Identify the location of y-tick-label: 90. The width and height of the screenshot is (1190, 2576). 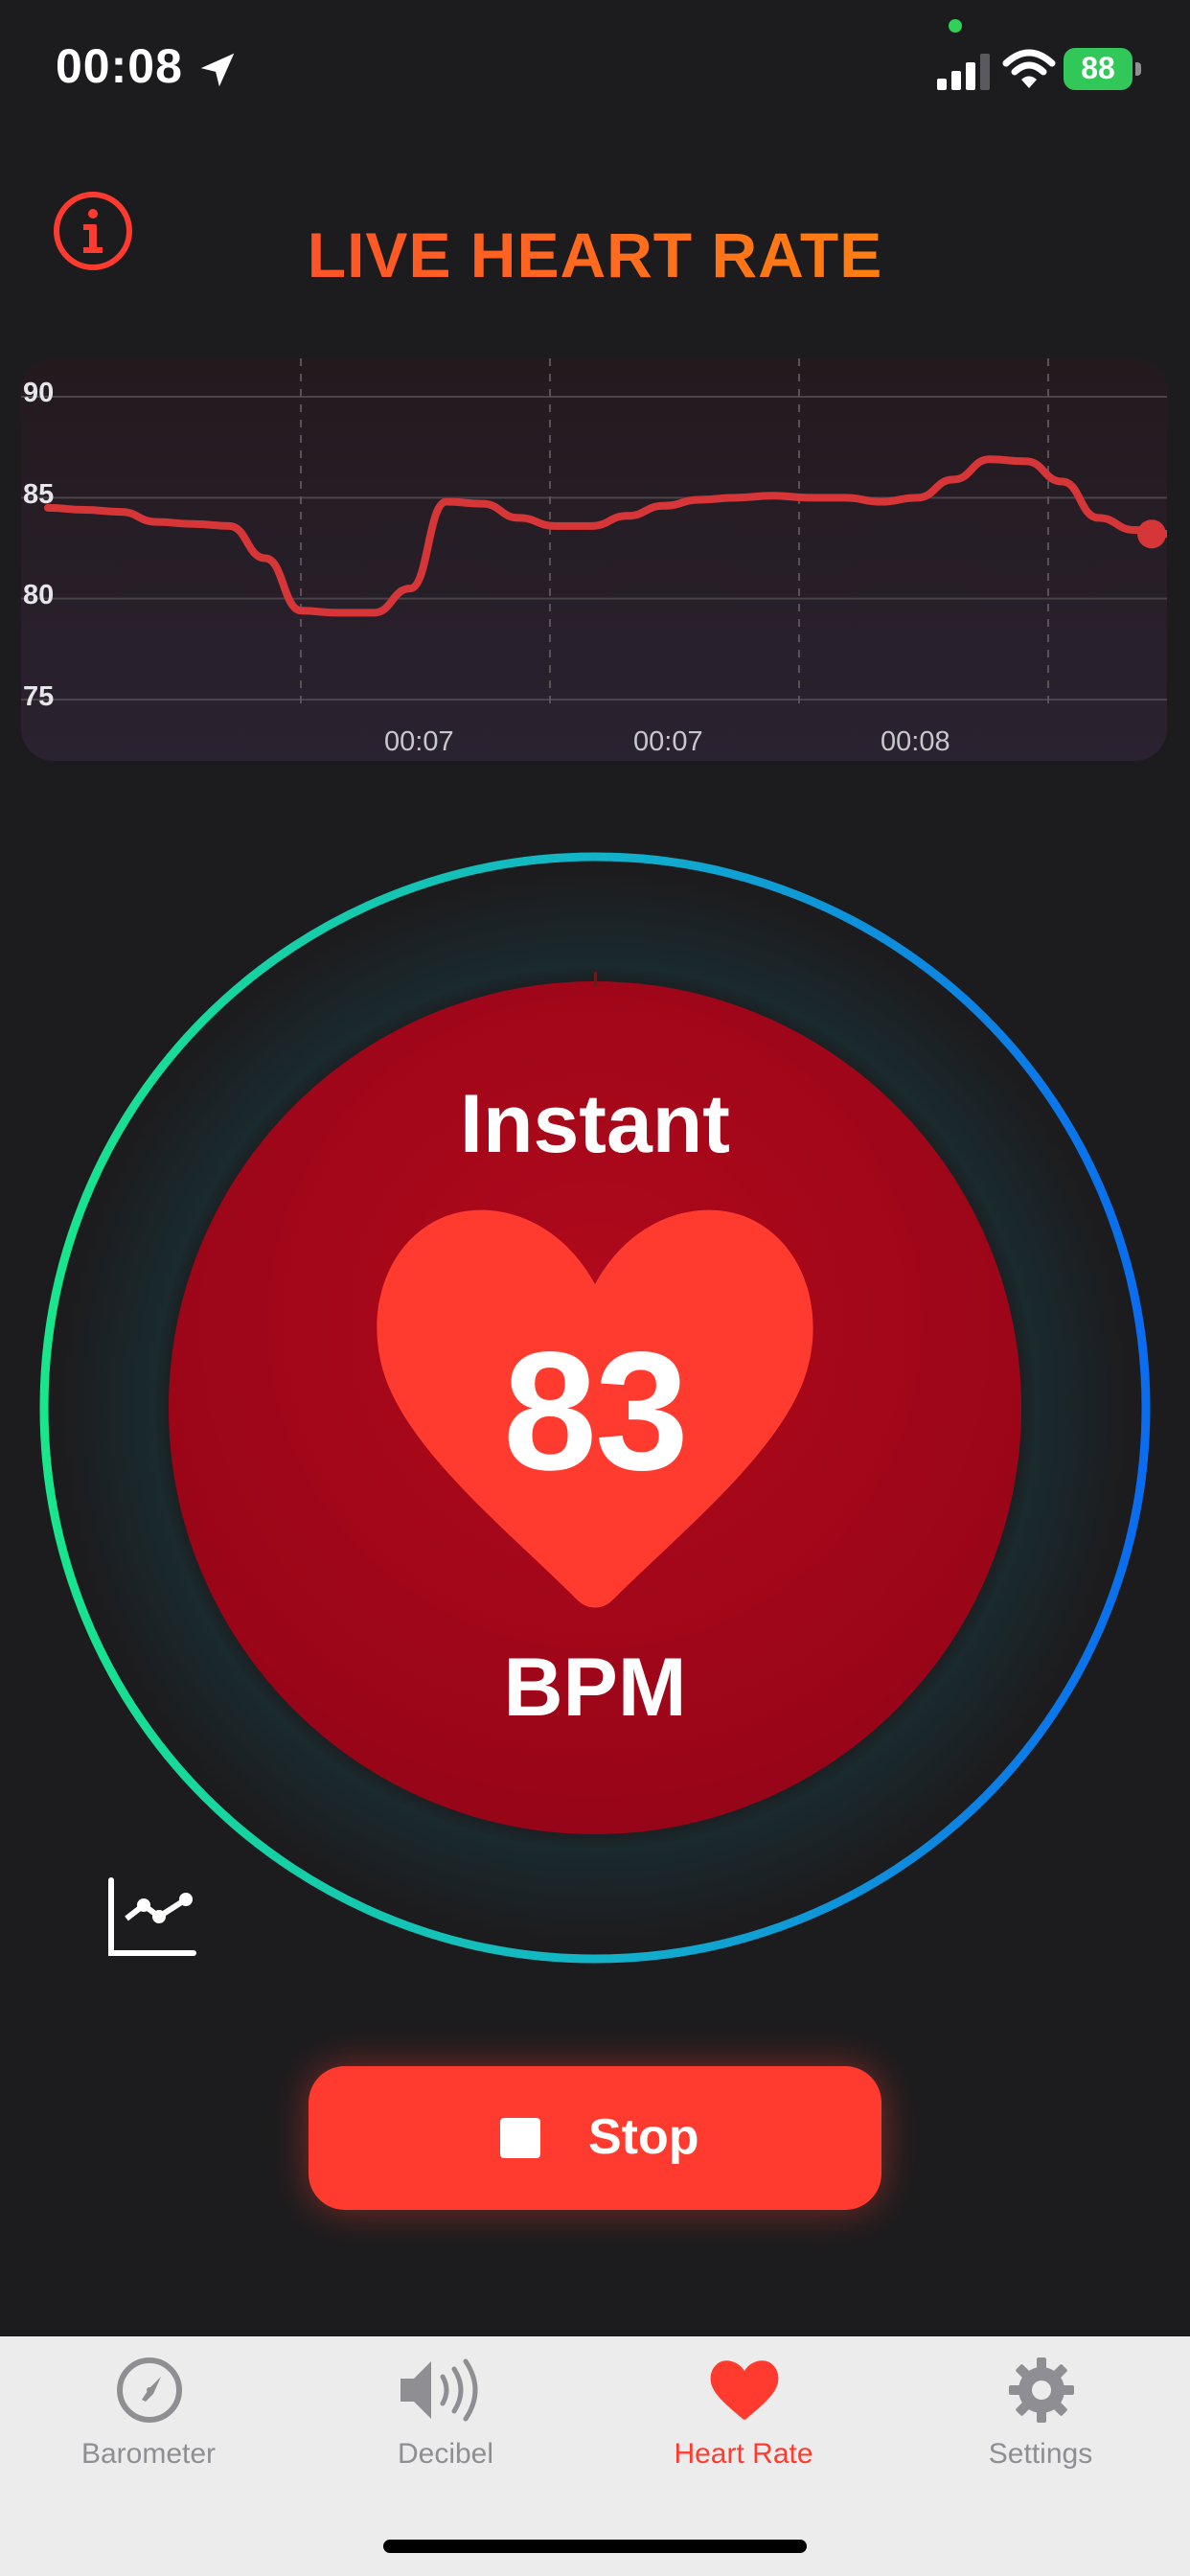
(39, 393).